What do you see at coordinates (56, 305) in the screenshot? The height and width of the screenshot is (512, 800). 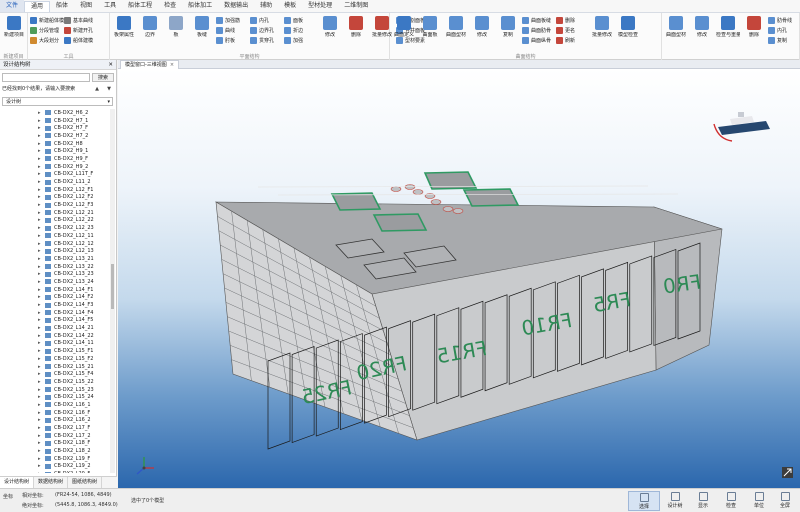 I see `tree-item: ▸ CB-DX2_L14_F3` at bounding box center [56, 305].